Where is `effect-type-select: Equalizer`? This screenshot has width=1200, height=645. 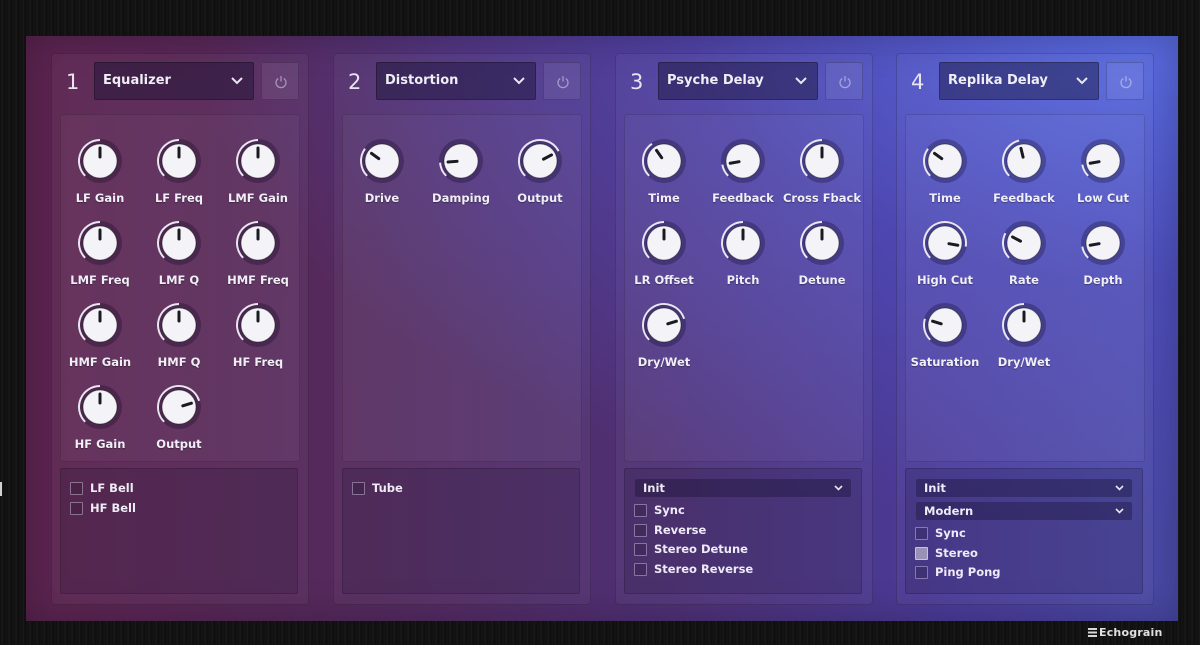 effect-type-select: Equalizer is located at coordinates (174, 81).